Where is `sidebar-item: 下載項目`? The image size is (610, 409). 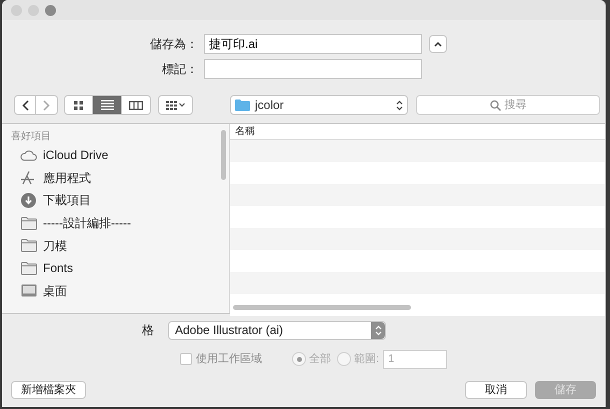
sidebar-item: 下載項目 is located at coordinates (115, 200).